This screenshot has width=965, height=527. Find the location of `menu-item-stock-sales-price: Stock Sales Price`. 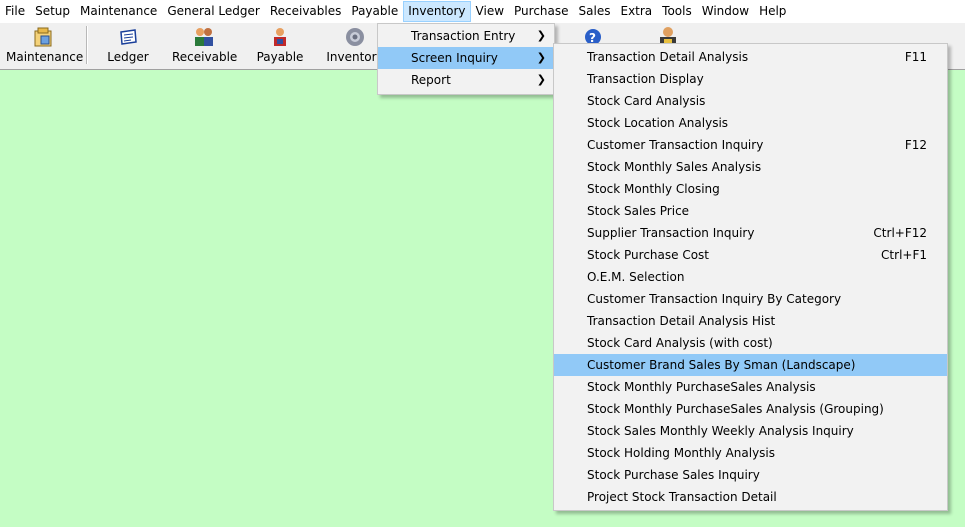

menu-item-stock-sales-price: Stock Sales Price is located at coordinates (750, 211).